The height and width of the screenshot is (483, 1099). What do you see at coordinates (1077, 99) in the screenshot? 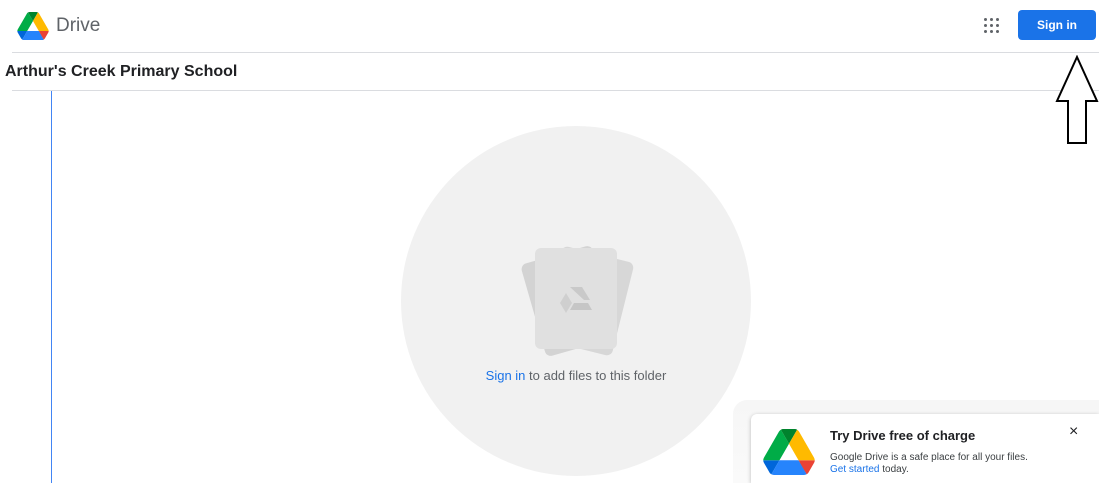
I see `up-arrow-annotation-icon` at bounding box center [1077, 99].